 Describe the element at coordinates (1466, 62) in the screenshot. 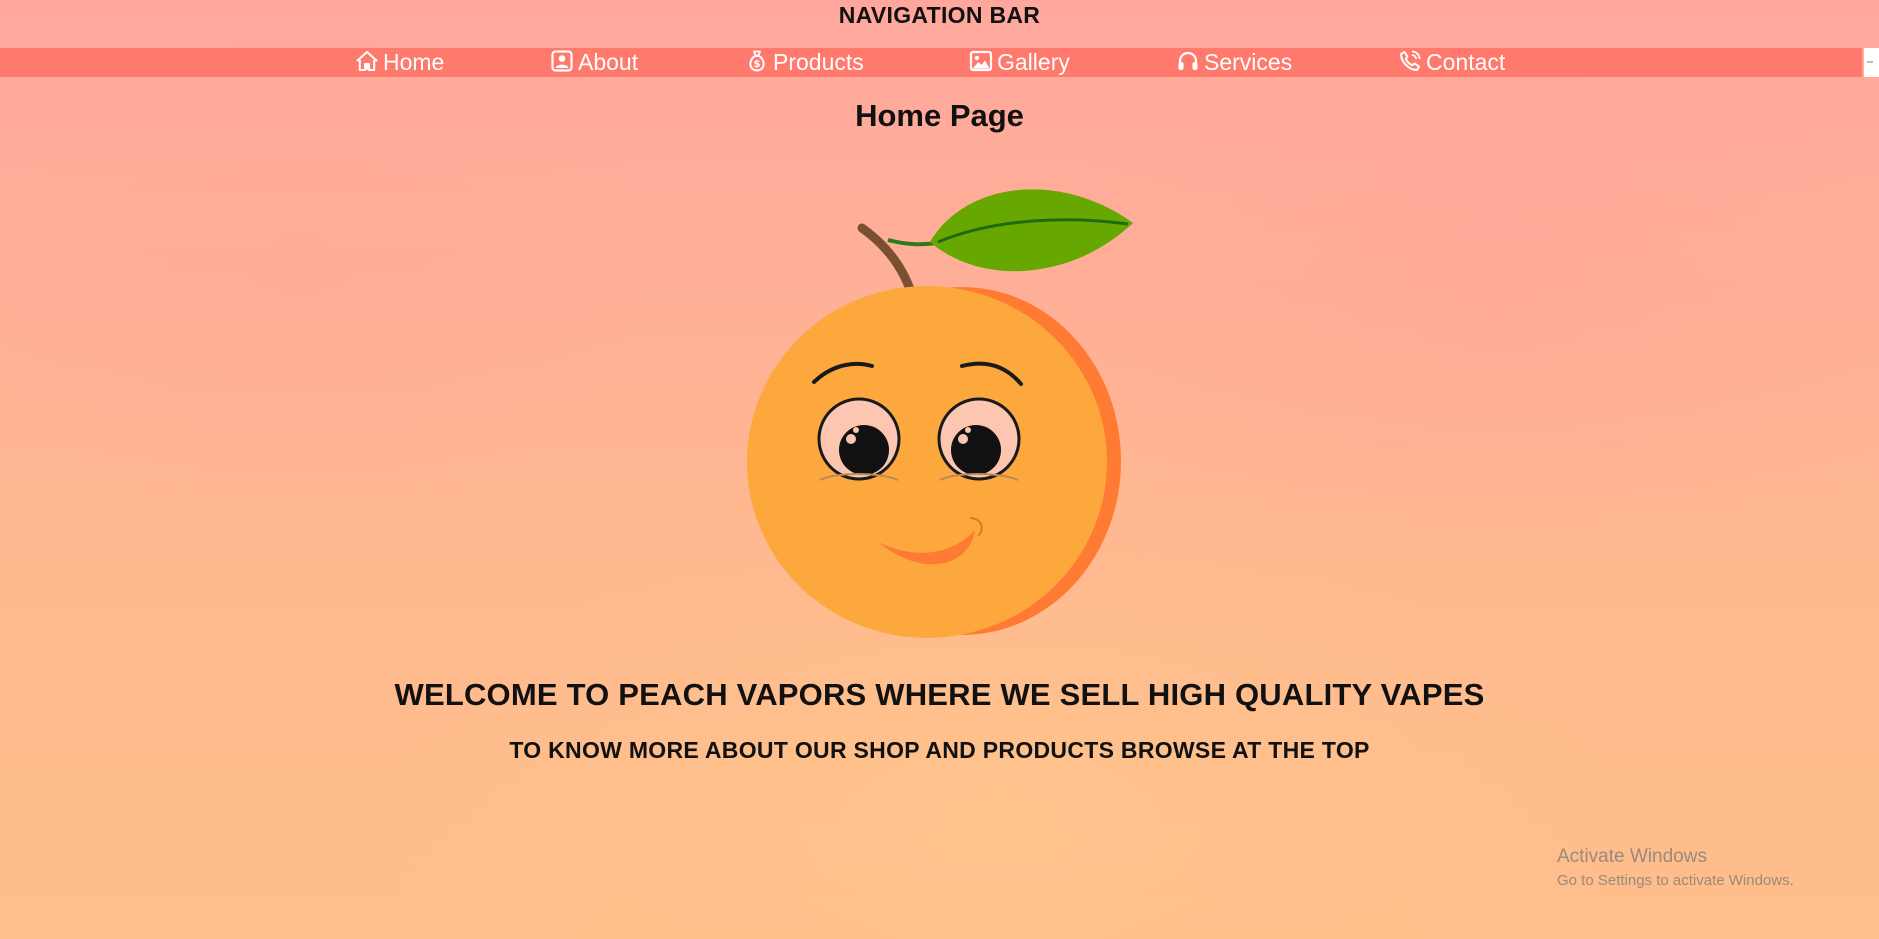

I see `nav-item-label: Contact` at that location.